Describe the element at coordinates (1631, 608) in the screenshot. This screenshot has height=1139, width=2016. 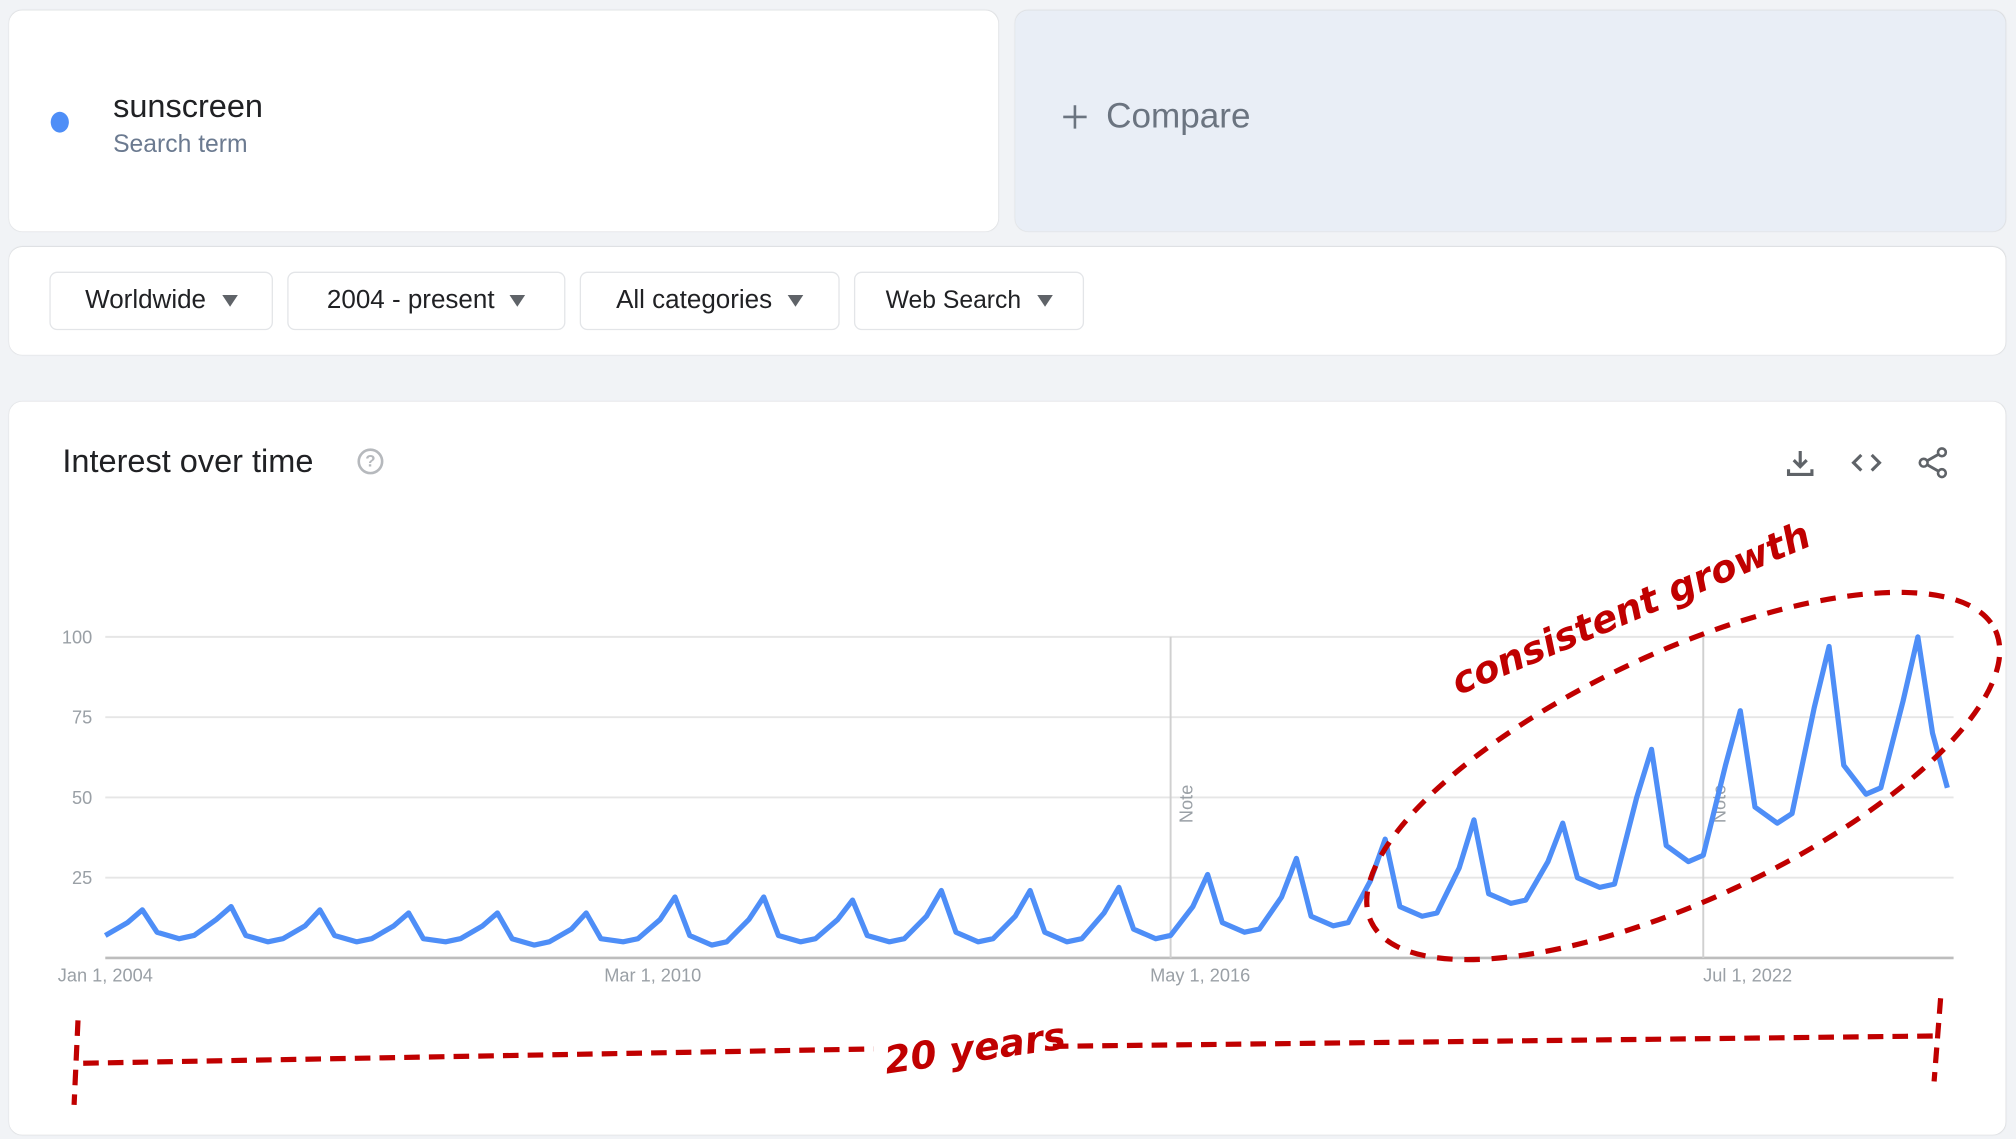
I see `growth-annotation: consistent growth` at that location.